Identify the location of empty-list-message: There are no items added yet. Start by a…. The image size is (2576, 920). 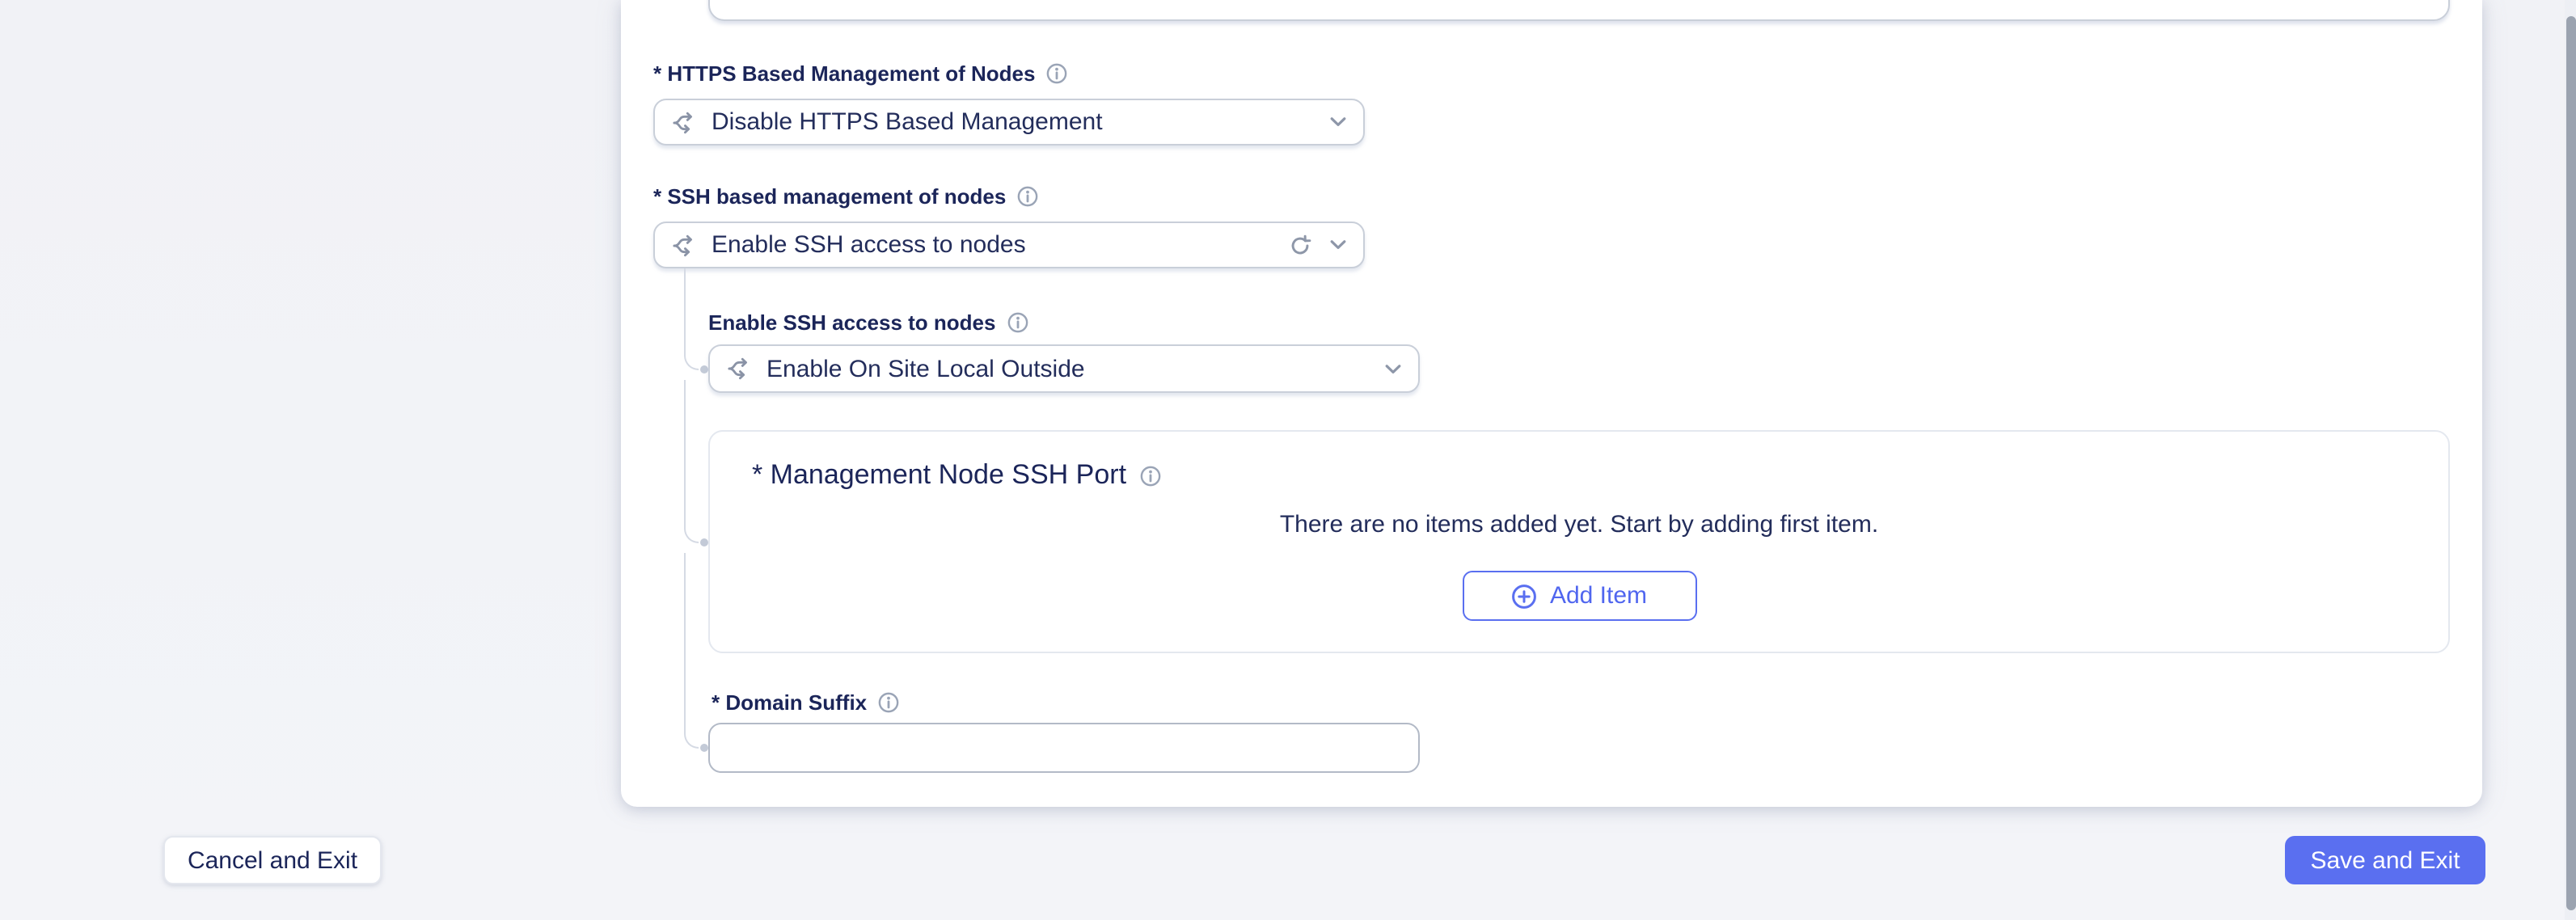
(1579, 525).